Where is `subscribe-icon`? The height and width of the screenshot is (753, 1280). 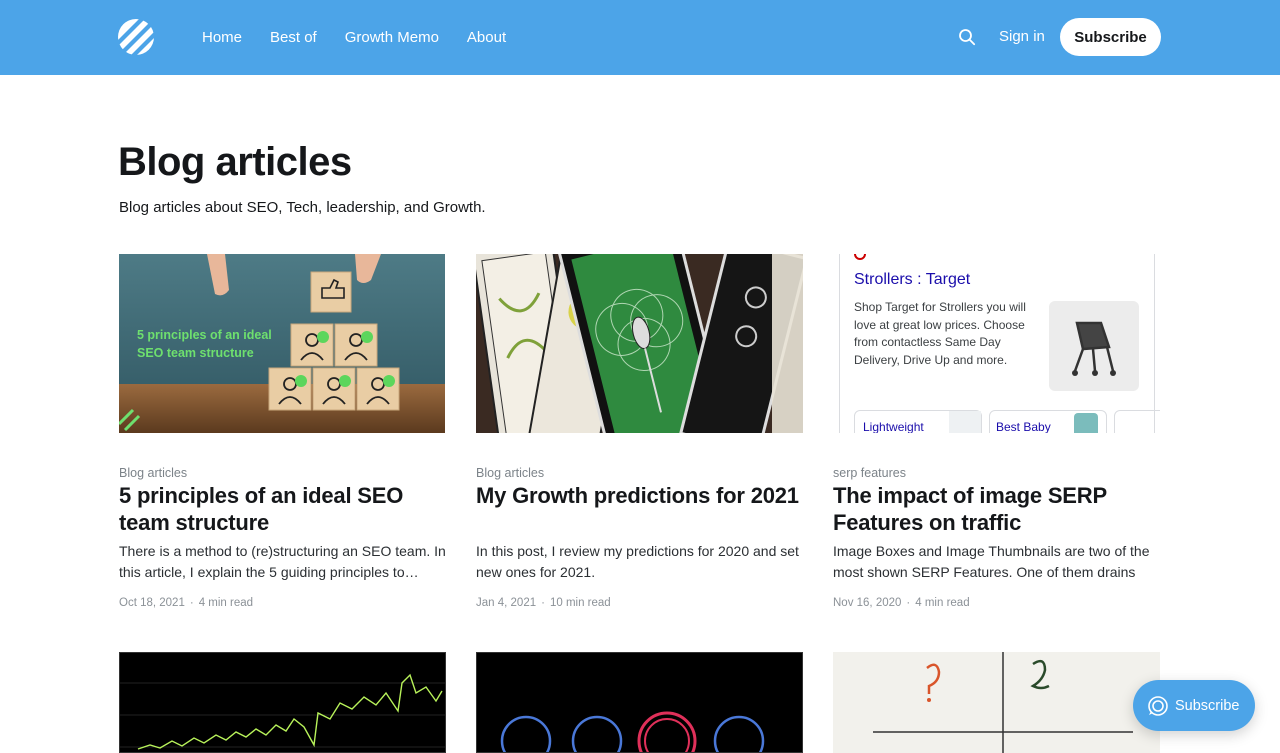 subscribe-icon is located at coordinates (1158, 705).